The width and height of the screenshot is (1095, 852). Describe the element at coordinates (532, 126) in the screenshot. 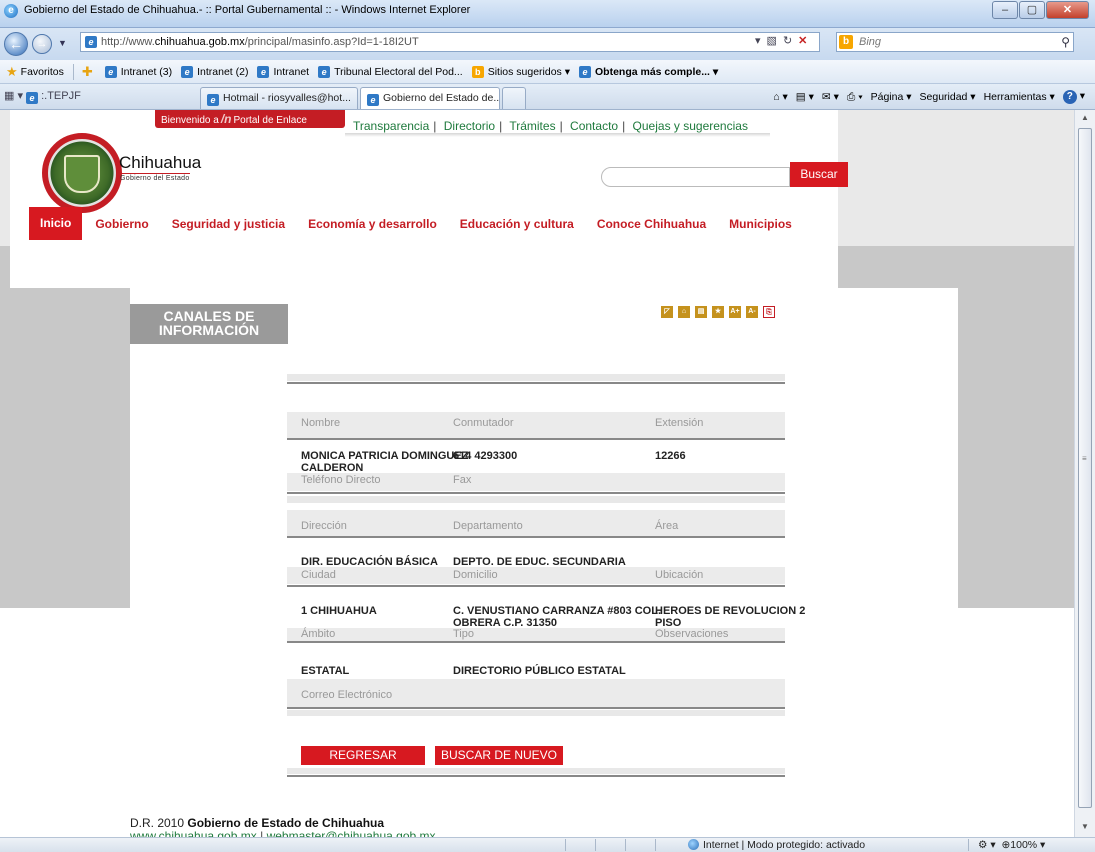

I see `link-tramites: Trámites` at that location.